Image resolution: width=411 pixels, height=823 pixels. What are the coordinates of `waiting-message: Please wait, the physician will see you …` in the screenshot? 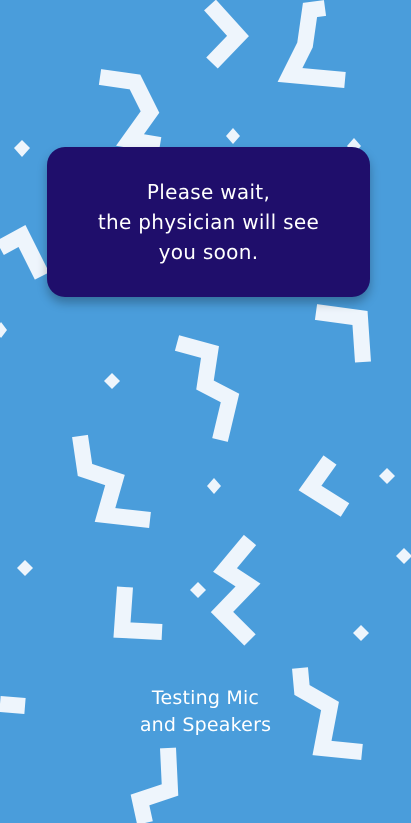 It's located at (208, 222).